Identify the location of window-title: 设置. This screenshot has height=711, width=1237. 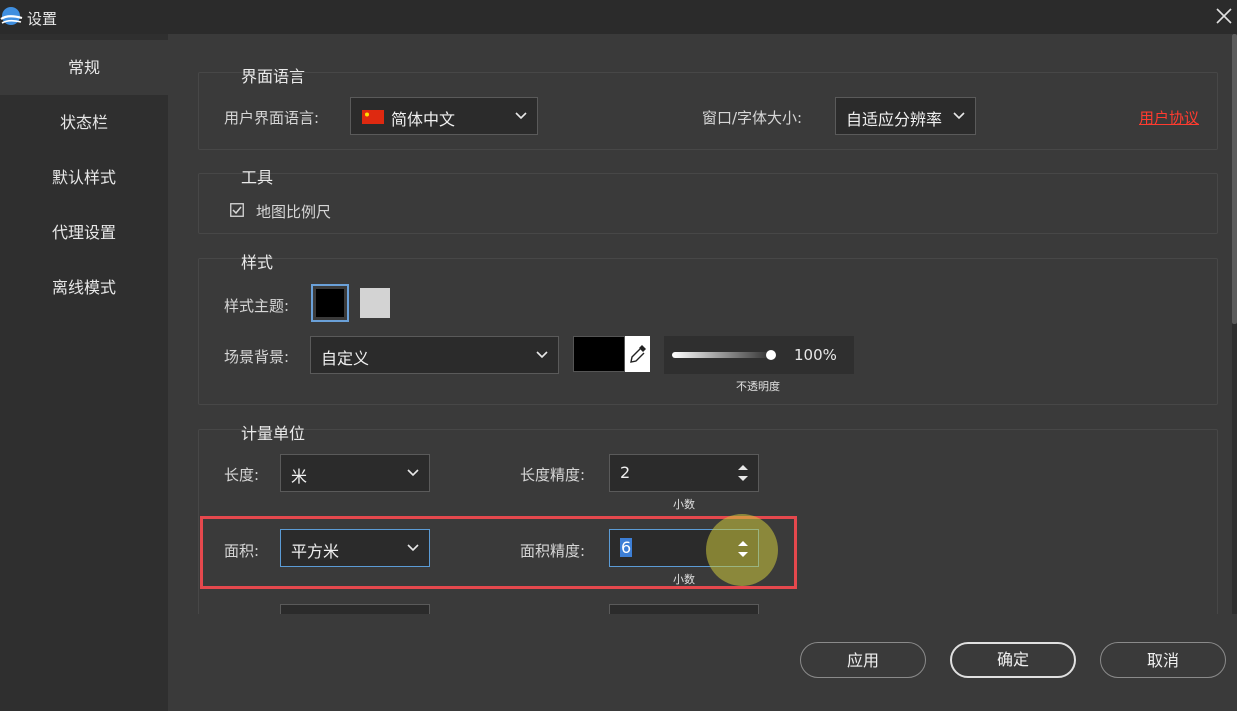
(42, 19).